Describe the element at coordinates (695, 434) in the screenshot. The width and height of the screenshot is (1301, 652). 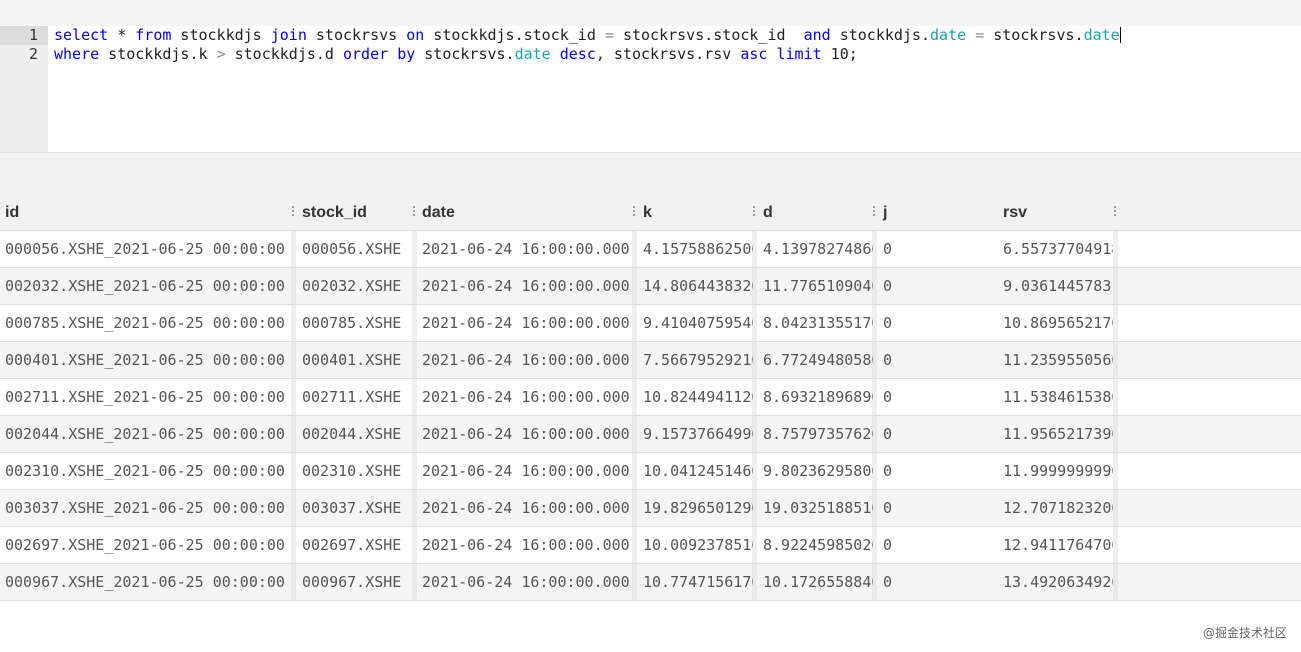
I see `cell-k: 9.15737664990` at that location.